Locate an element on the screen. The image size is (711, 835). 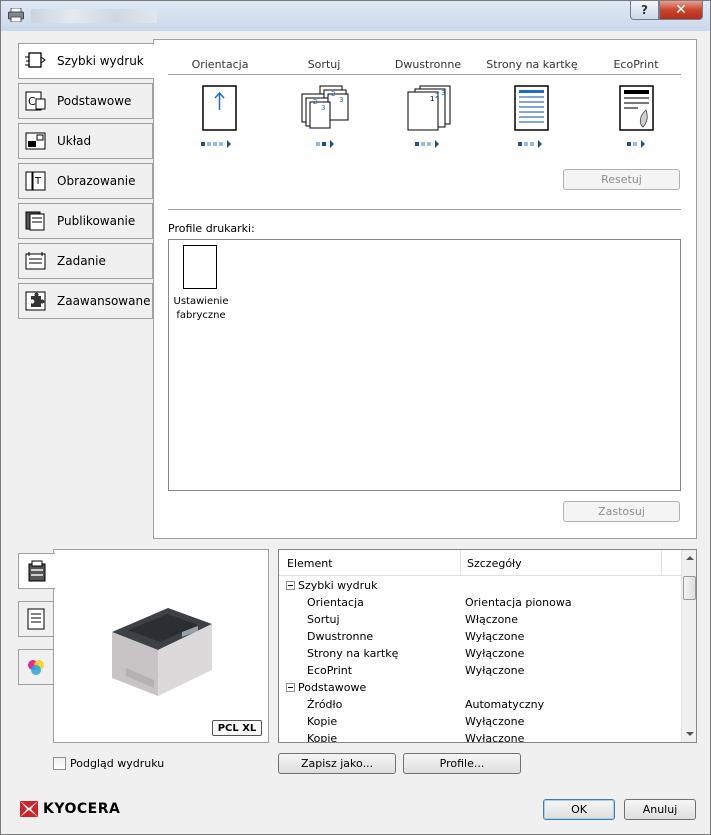
orientation-stepper is located at coordinates (216, 144).